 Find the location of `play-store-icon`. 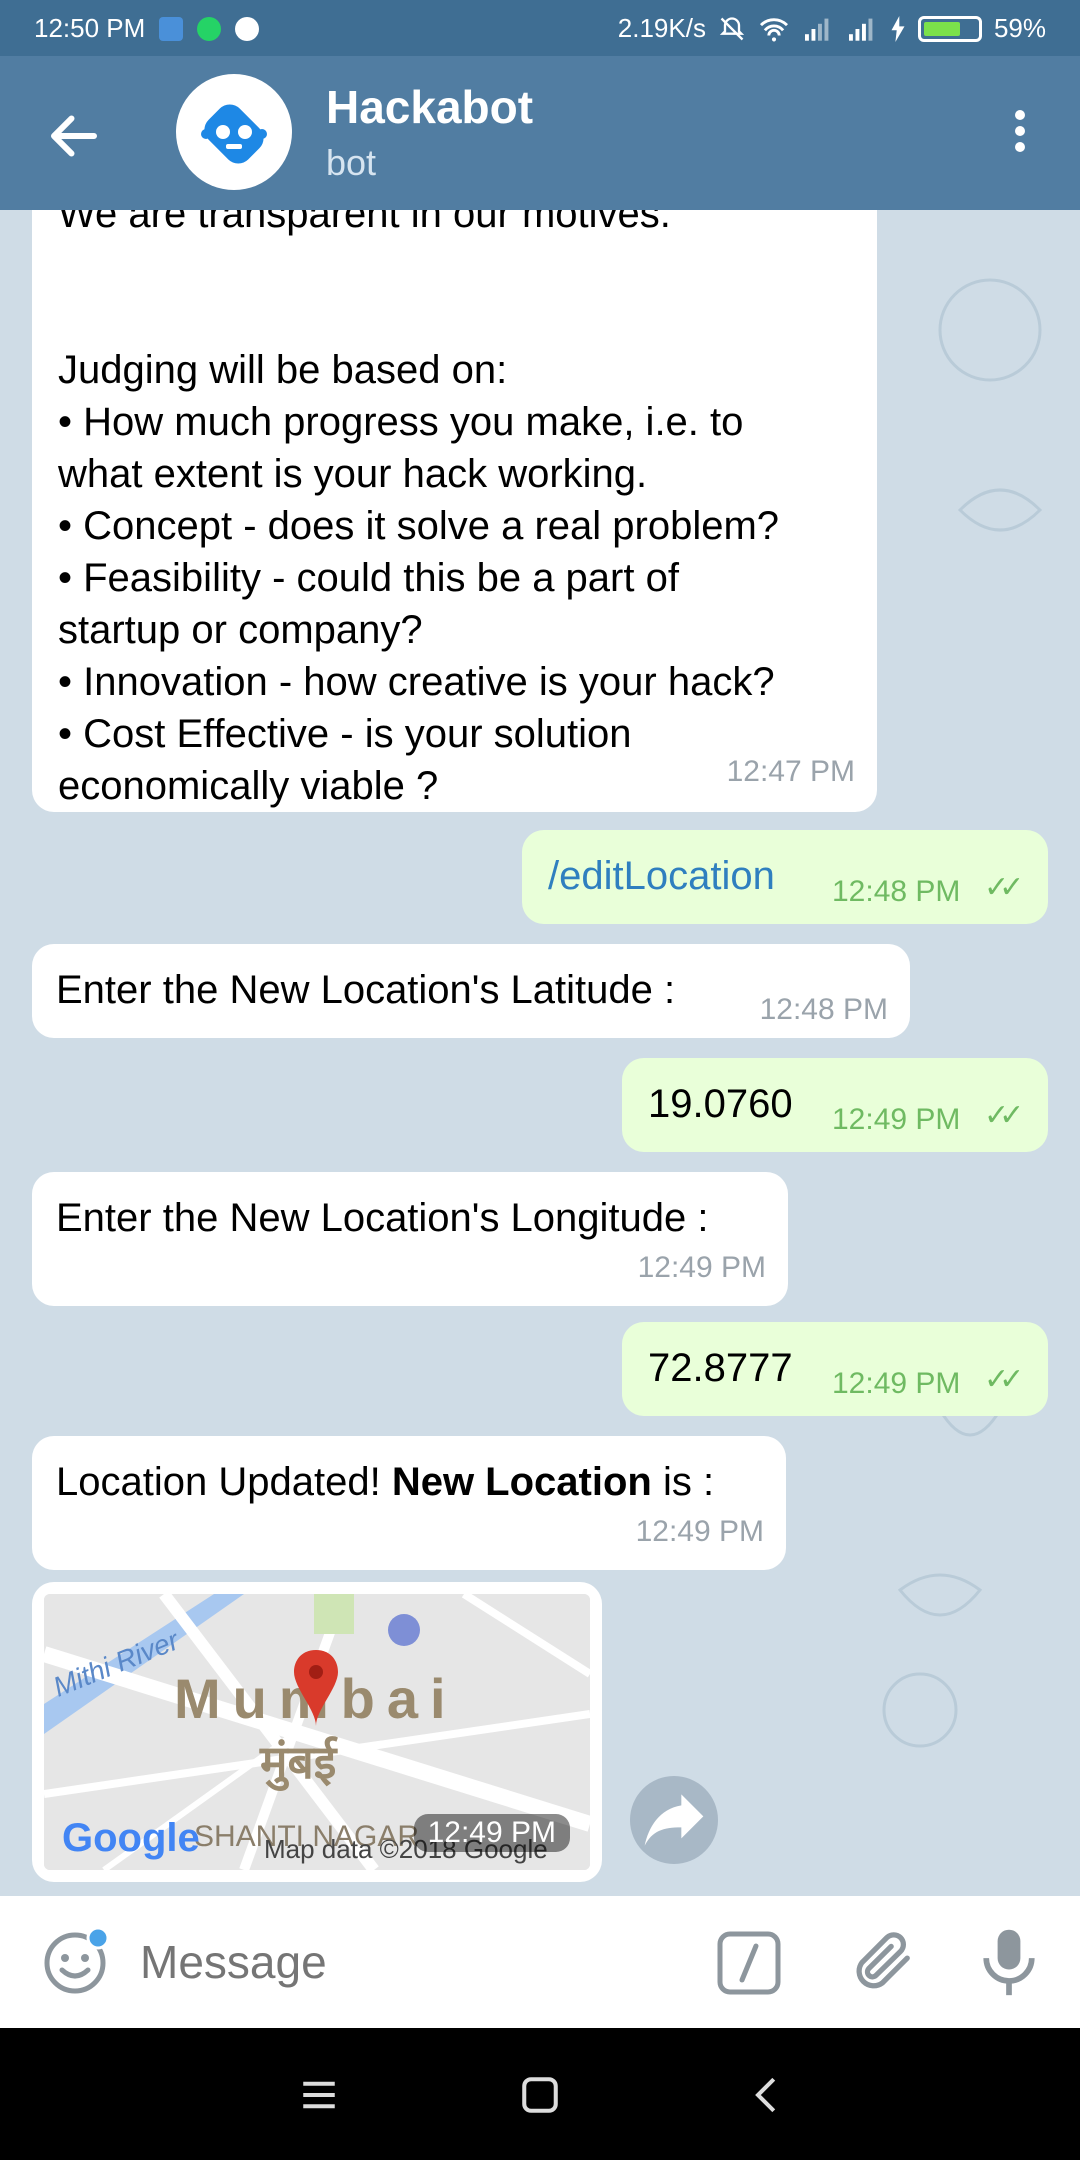

play-store-icon is located at coordinates (247, 28).